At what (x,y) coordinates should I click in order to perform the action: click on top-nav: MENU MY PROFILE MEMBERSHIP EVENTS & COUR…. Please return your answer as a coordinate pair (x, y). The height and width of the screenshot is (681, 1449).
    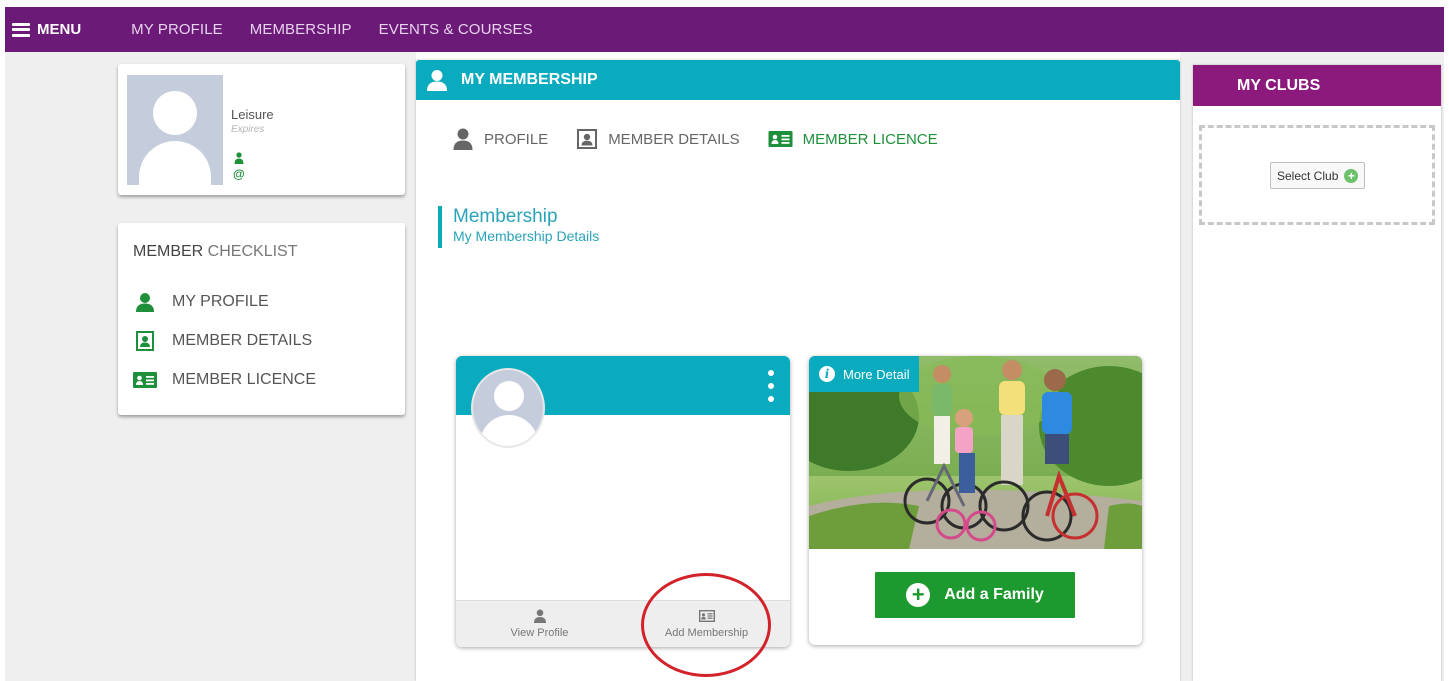
    Looking at the image, I should click on (724, 29).